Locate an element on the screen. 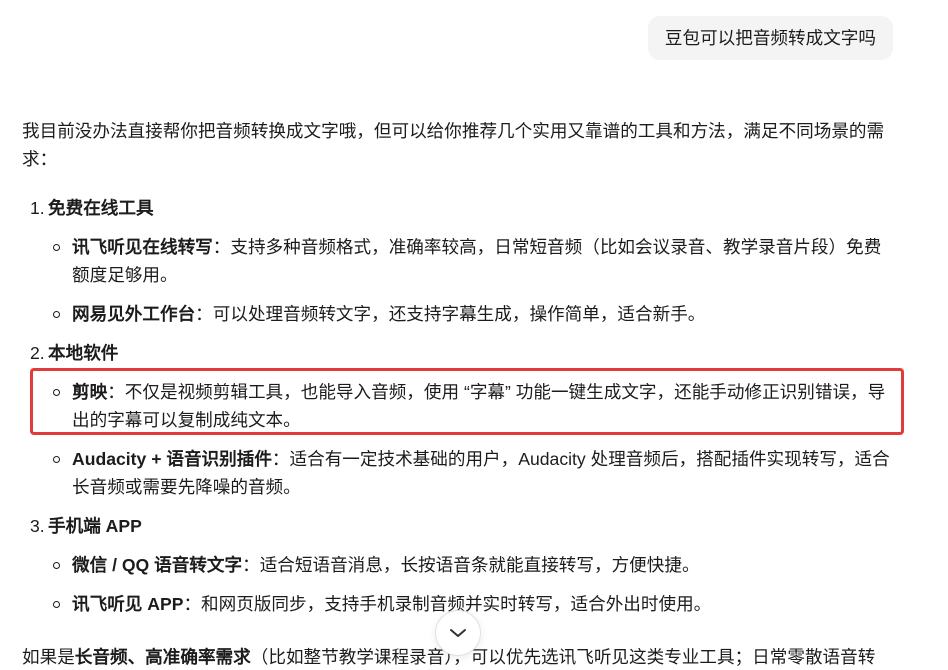 Image resolution: width=948 pixels, height=670 pixels. tool-description: ：和网页版同步，支持手机录制音频并实时转写，适合外出时使用。 is located at coordinates (447, 604).